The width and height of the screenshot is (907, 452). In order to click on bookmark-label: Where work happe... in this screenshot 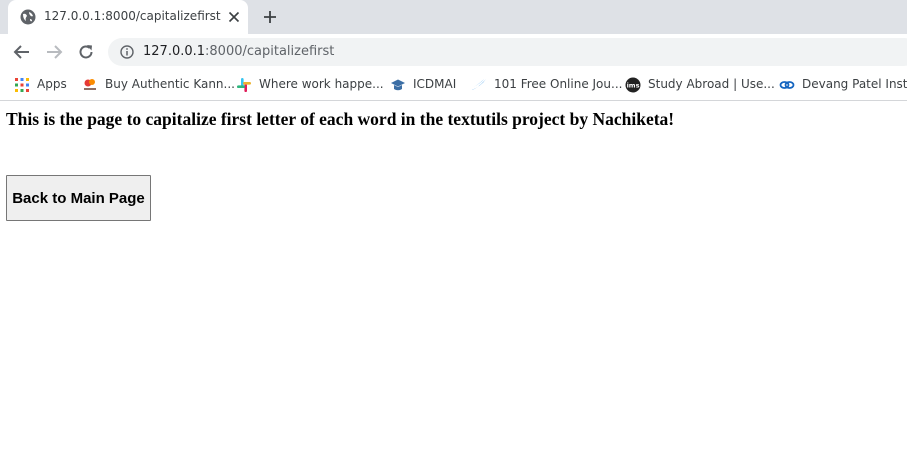, I will do `click(321, 84)`.